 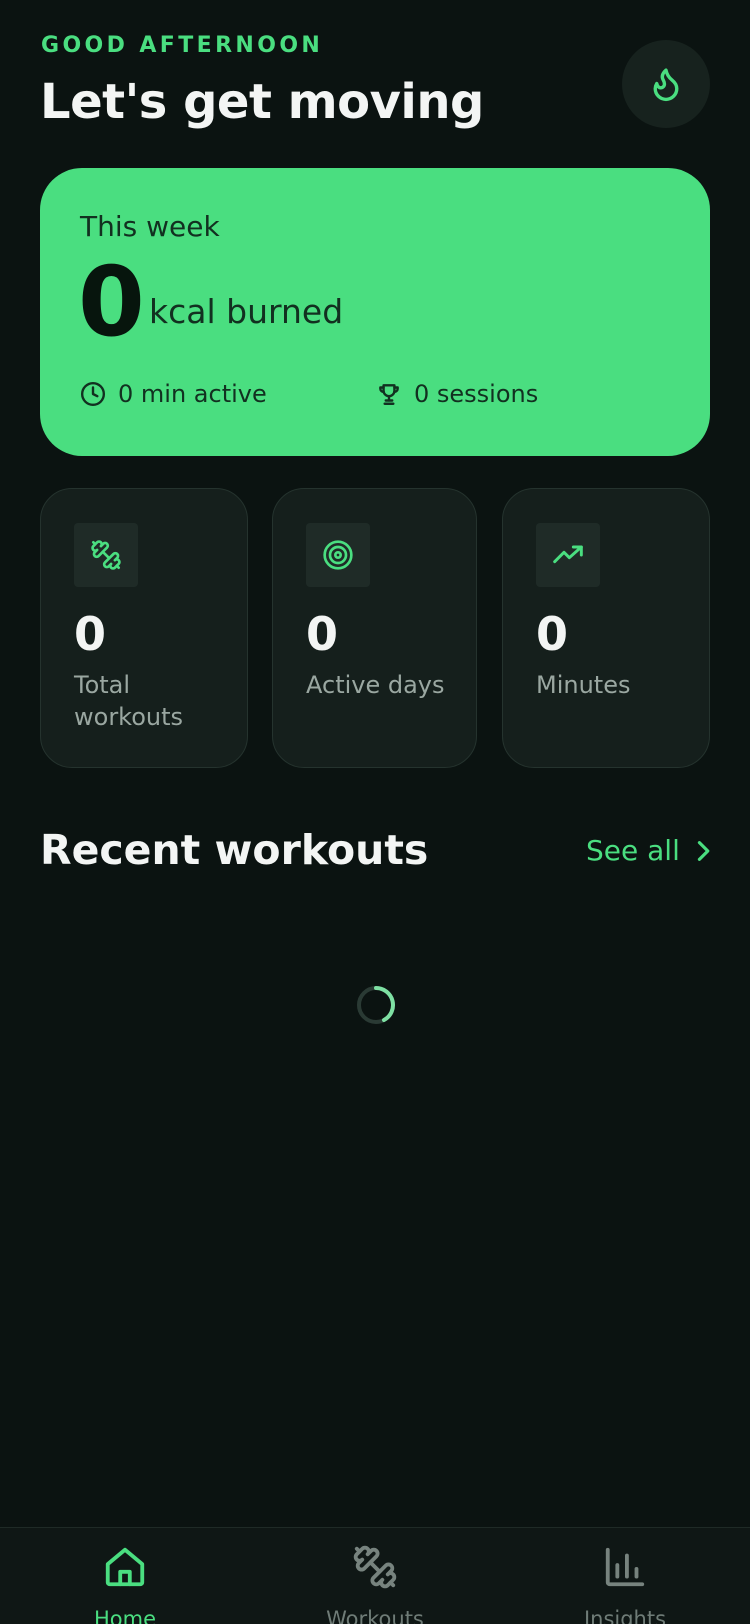 I want to click on target-icon, so click(x=338, y=555).